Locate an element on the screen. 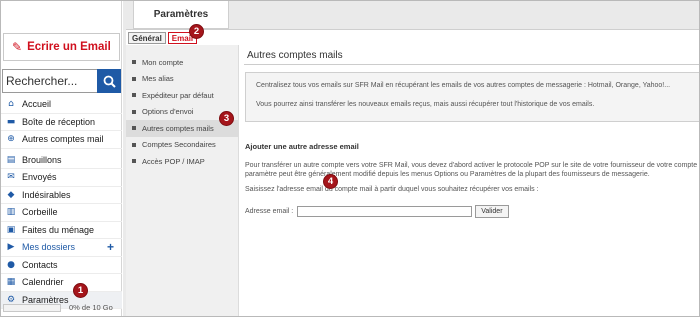 This screenshot has height=317, width=700. sidebar-item-label: Autres comptes mail is located at coordinates (63, 139).